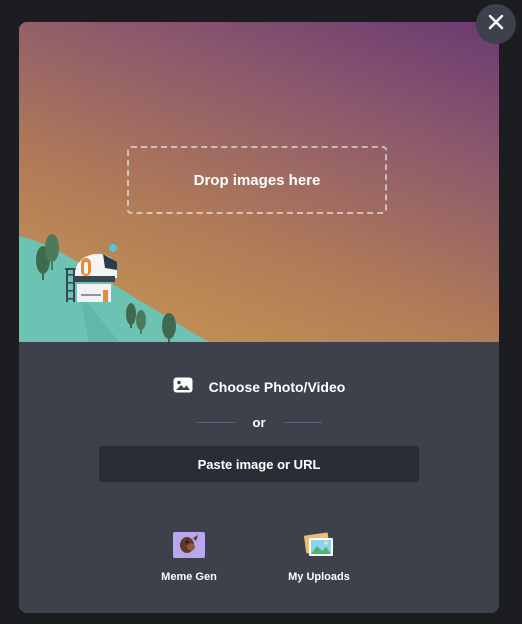 Image resolution: width=522 pixels, height=624 pixels. I want to click on drop-zone: Drop images here, so click(257, 180).